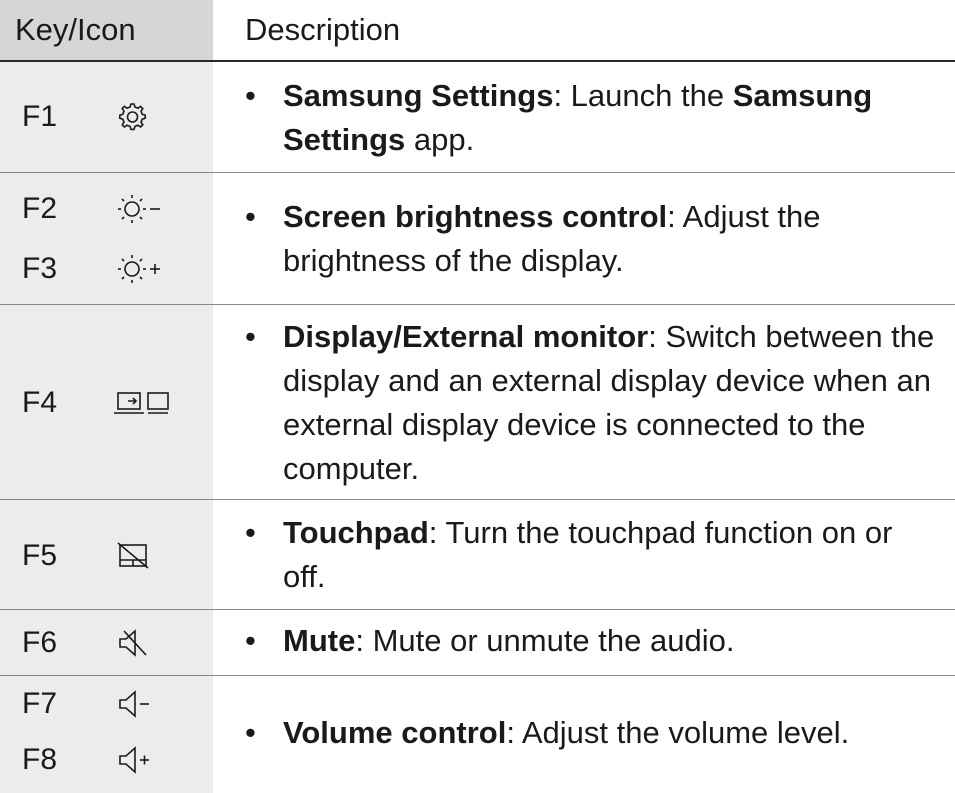  I want to click on key-cell: F6, so click(106, 642).